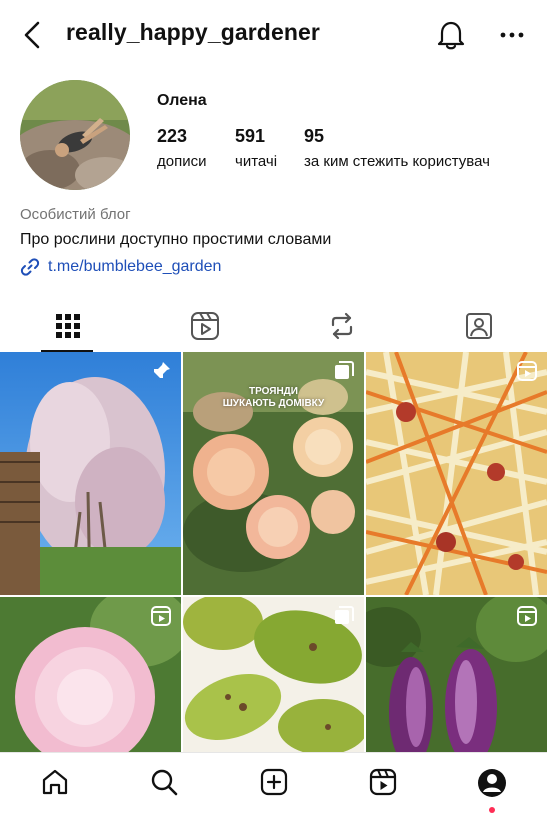 The width and height of the screenshot is (547, 825). Describe the element at coordinates (512, 35) in the screenshot. I see `more-horizontal-icon` at that location.